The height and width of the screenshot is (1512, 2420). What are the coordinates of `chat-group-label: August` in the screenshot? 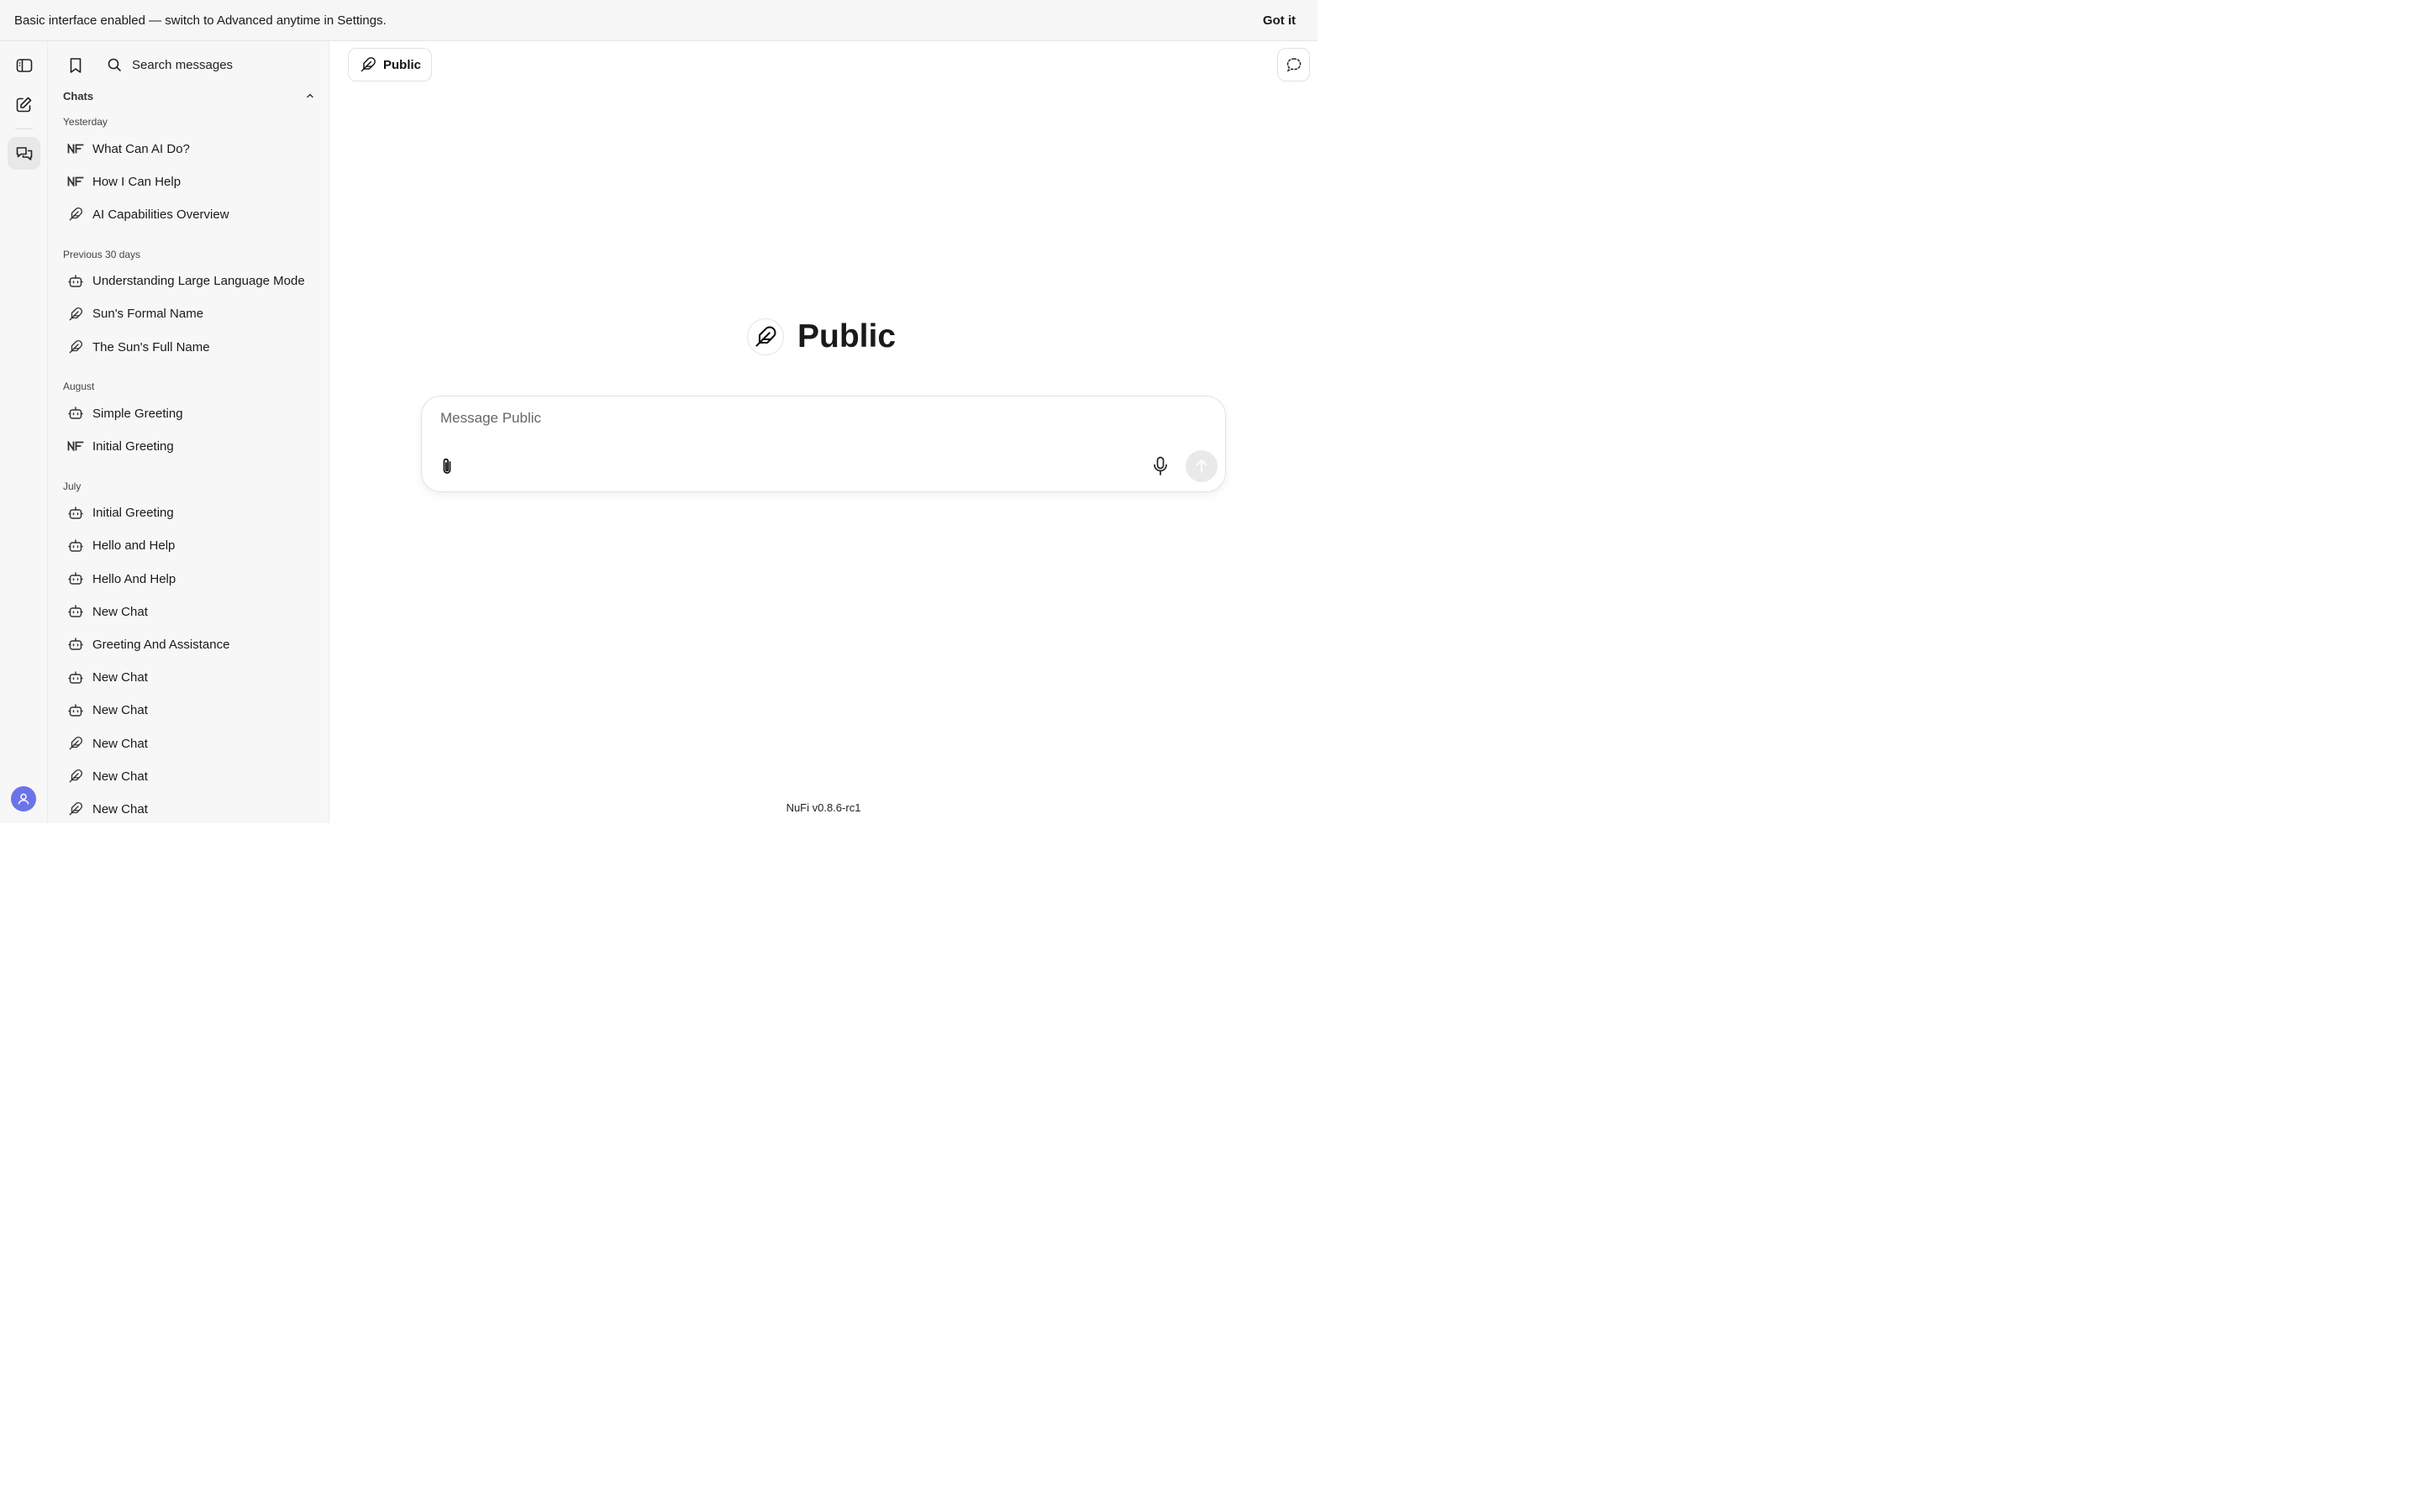 It's located at (79, 387).